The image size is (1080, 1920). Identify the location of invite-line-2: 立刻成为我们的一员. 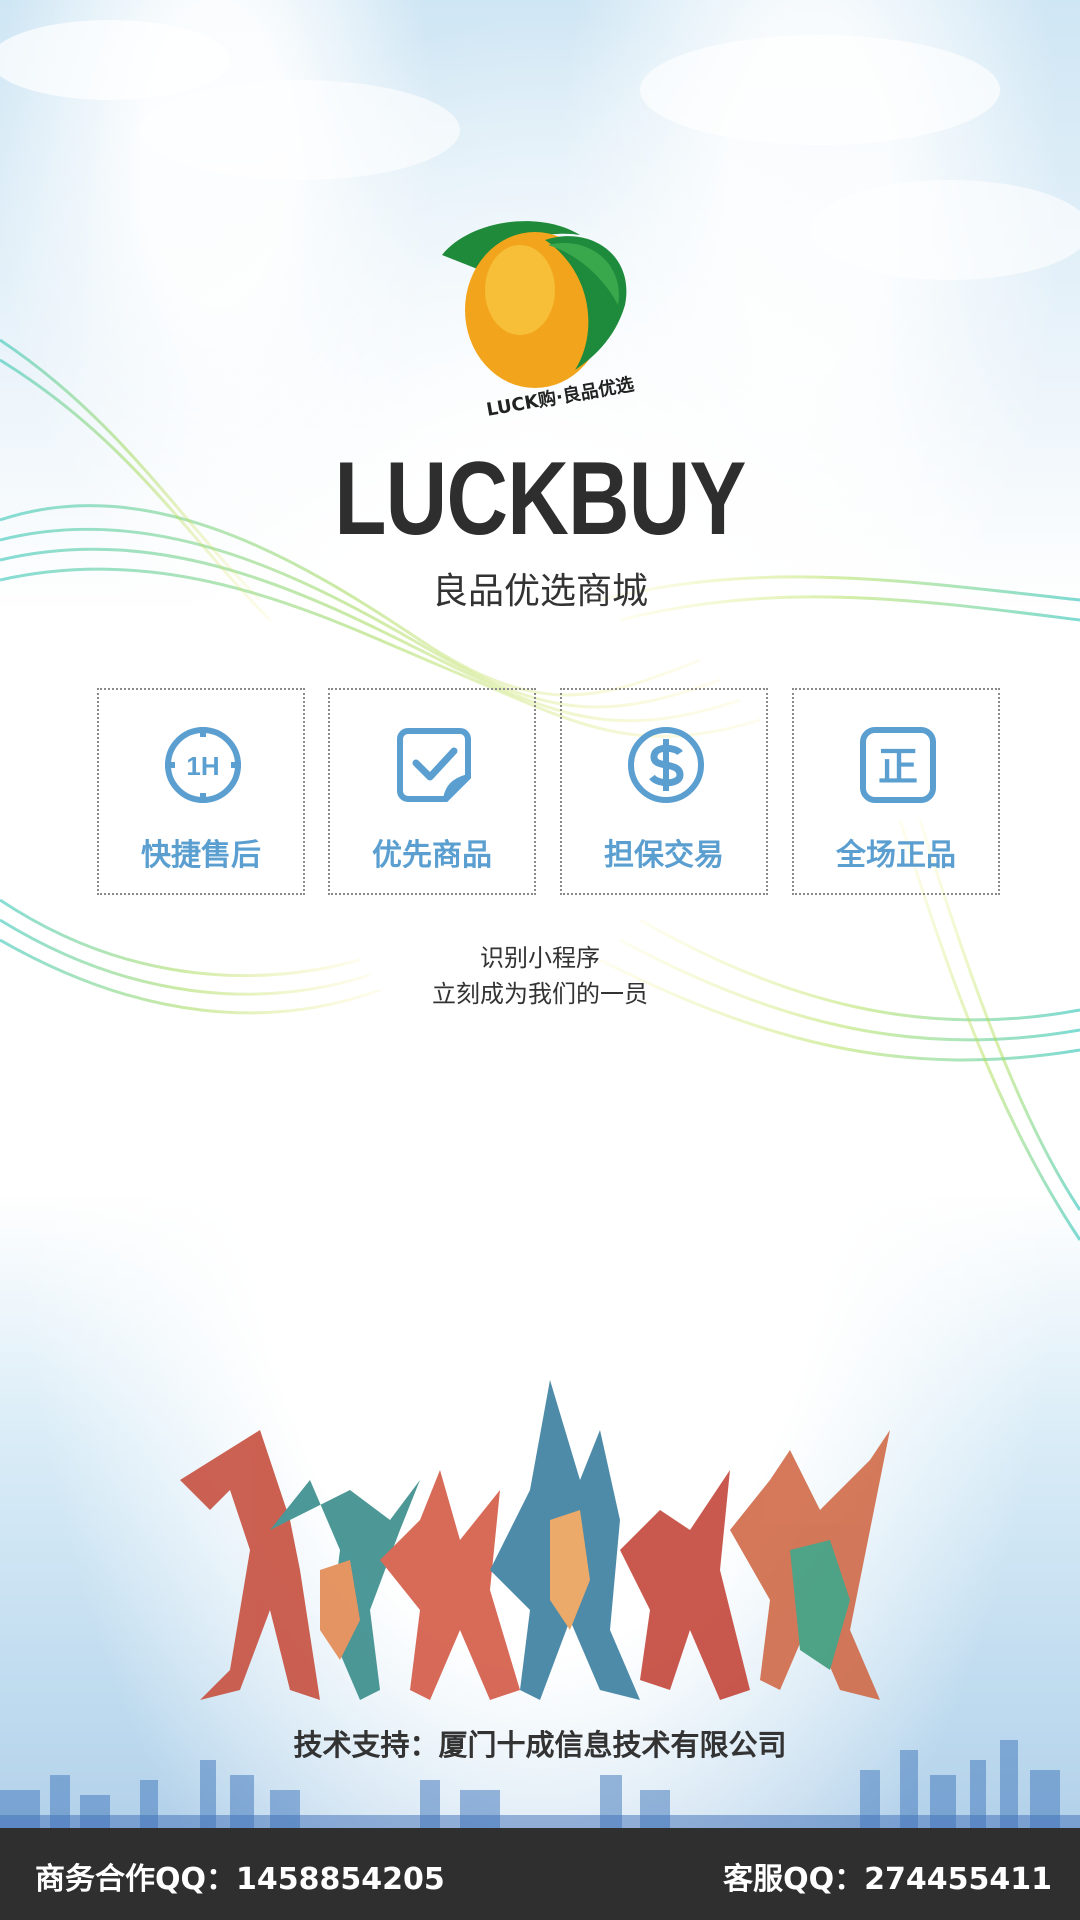
(540, 994).